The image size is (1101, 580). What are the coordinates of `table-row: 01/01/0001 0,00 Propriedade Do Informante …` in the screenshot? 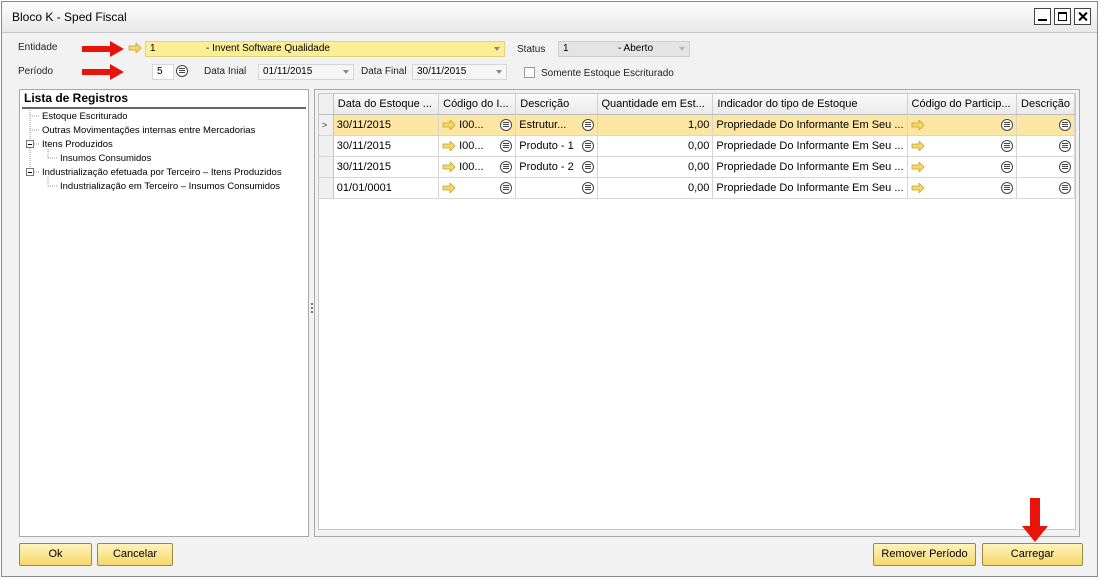 It's located at (697, 188).